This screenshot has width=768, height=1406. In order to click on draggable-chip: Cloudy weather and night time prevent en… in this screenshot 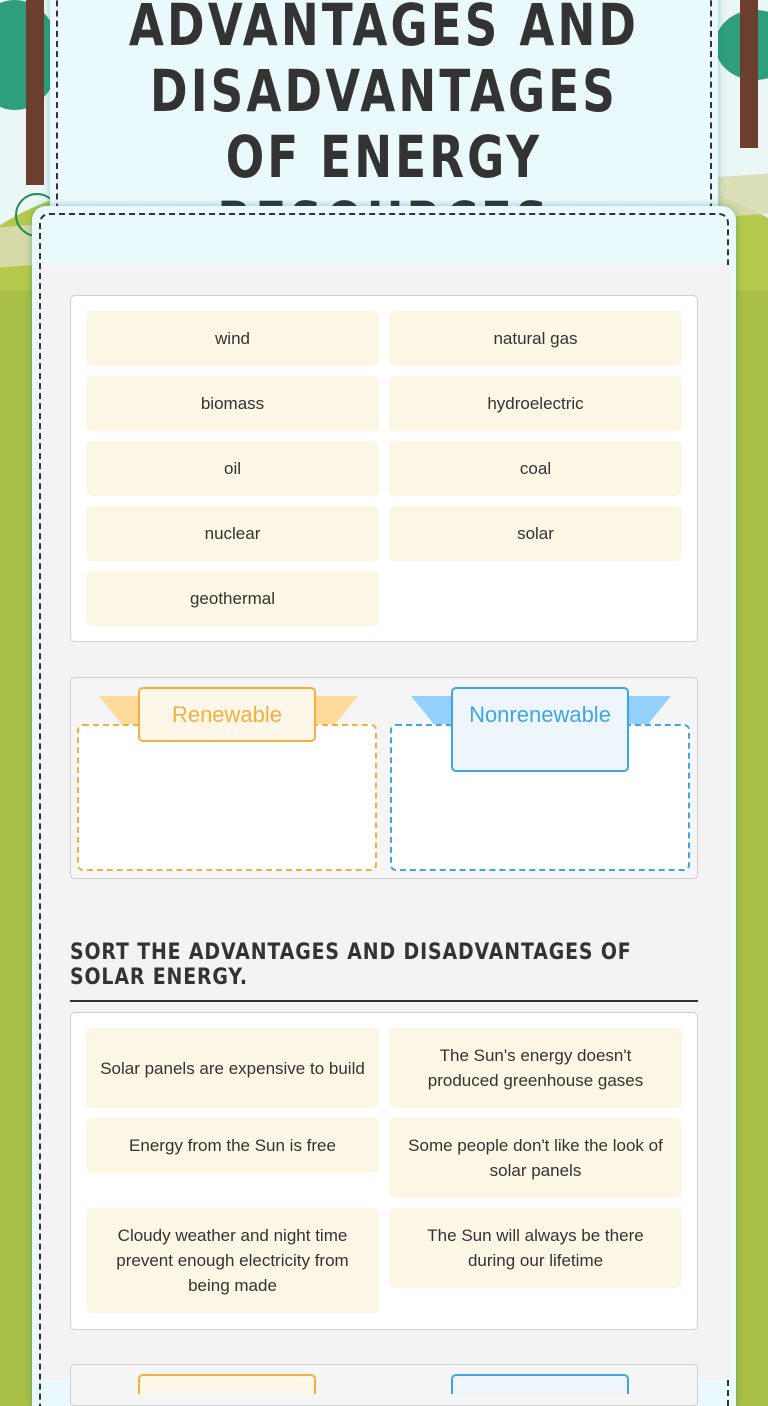, I will do `click(232, 1260)`.